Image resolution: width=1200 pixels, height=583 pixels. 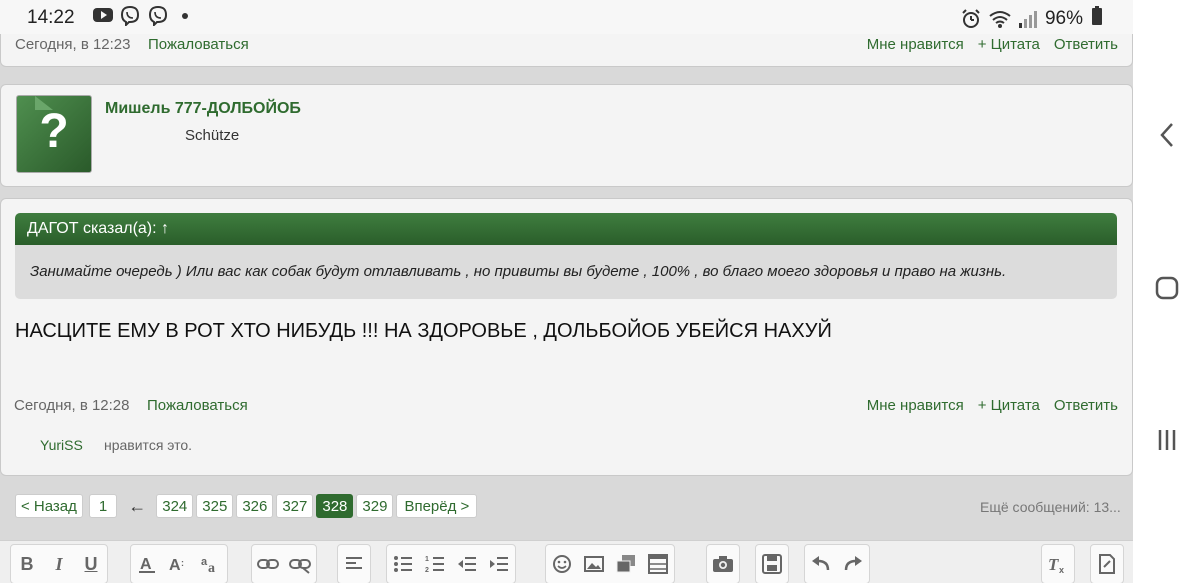 What do you see at coordinates (566, 229) in the screenshot?
I see `quote-header: ДАГОТ сказал(а): ↑` at bounding box center [566, 229].